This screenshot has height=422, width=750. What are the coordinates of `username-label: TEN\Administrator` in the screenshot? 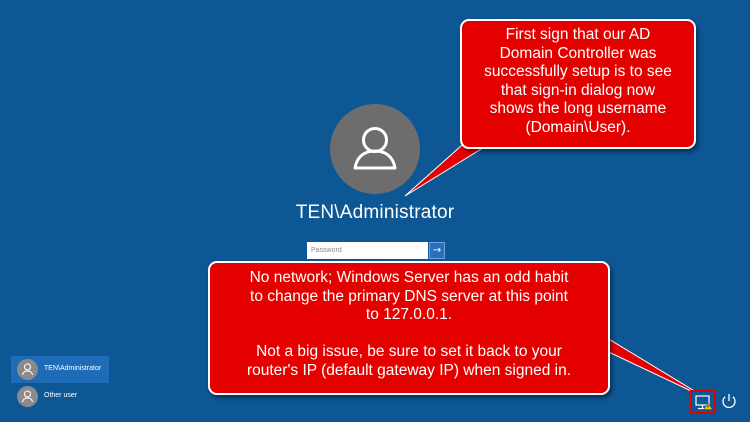 It's located at (375, 212).